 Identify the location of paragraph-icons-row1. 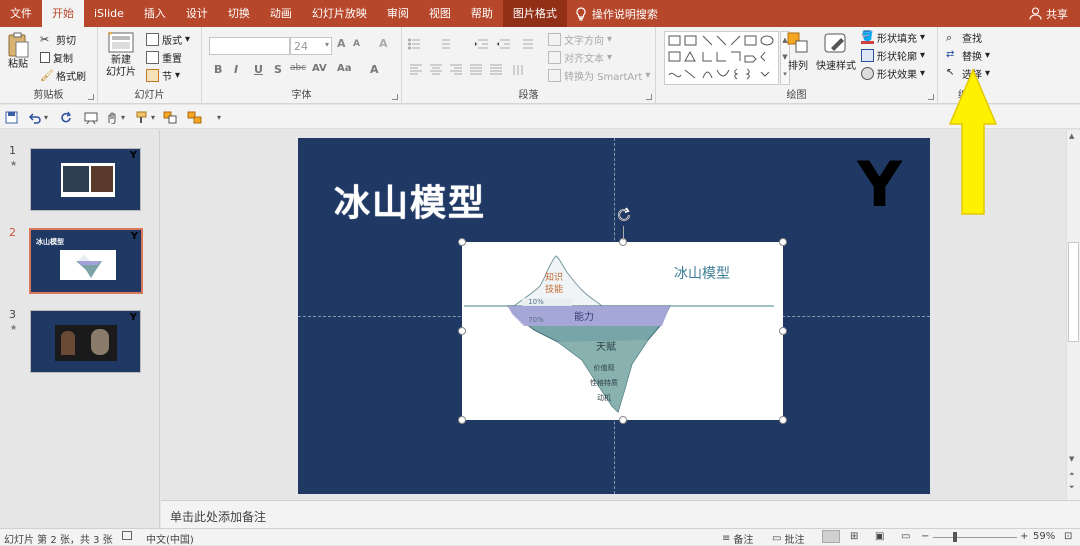
(470, 44).